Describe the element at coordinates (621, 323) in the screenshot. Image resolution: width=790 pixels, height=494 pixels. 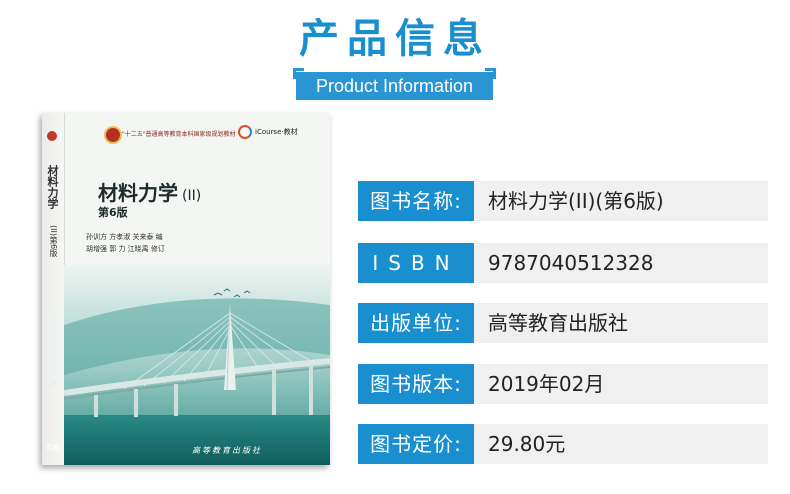
I see `info-value-publisher: 高等教育出版社` at that location.